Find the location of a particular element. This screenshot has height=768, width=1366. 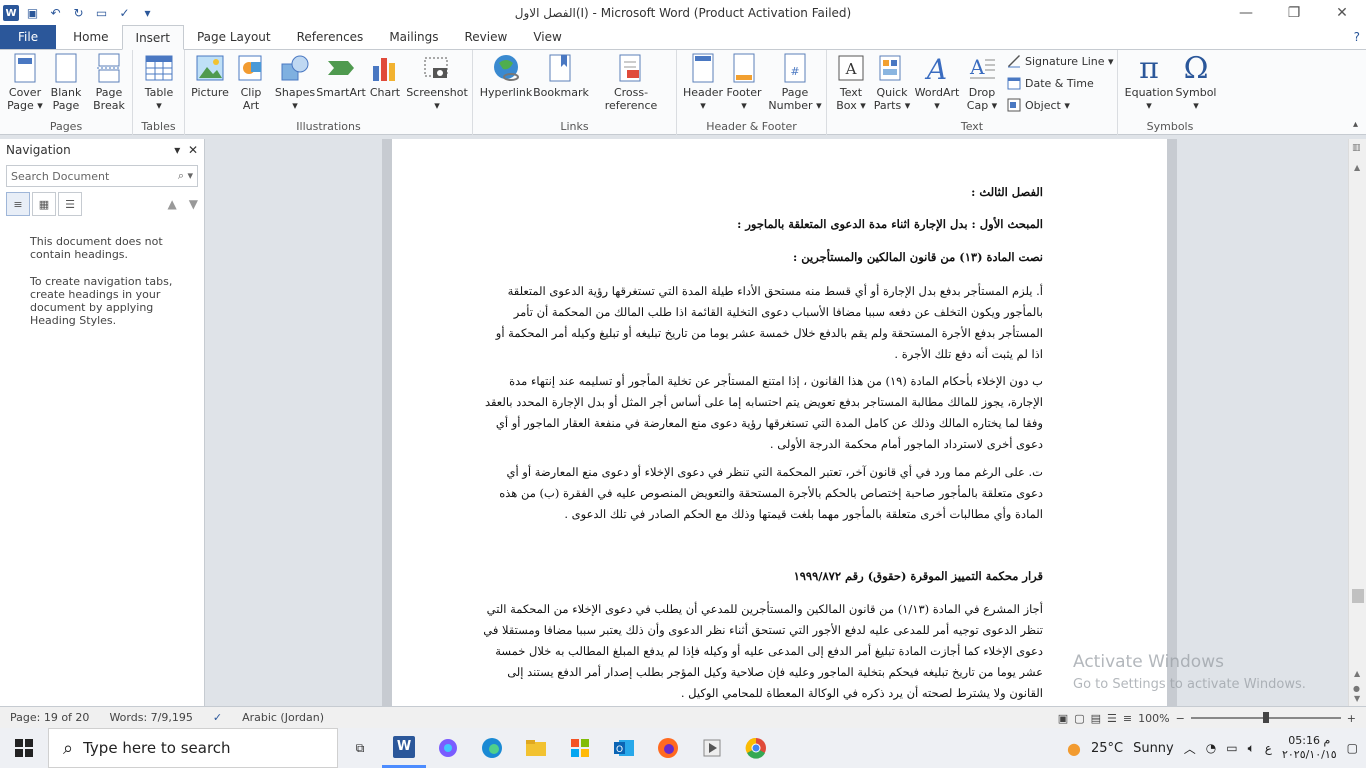

microsoft-store-icon is located at coordinates (580, 748).